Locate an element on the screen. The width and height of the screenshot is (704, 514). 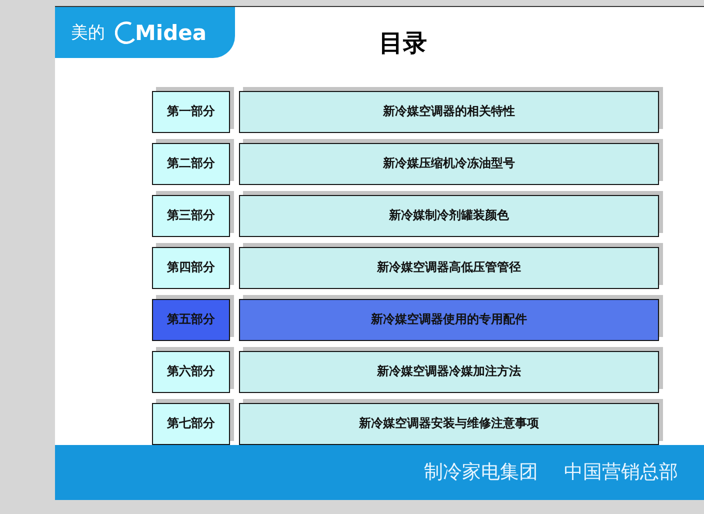
footer-text: 中国营销总部 is located at coordinates (621, 473).